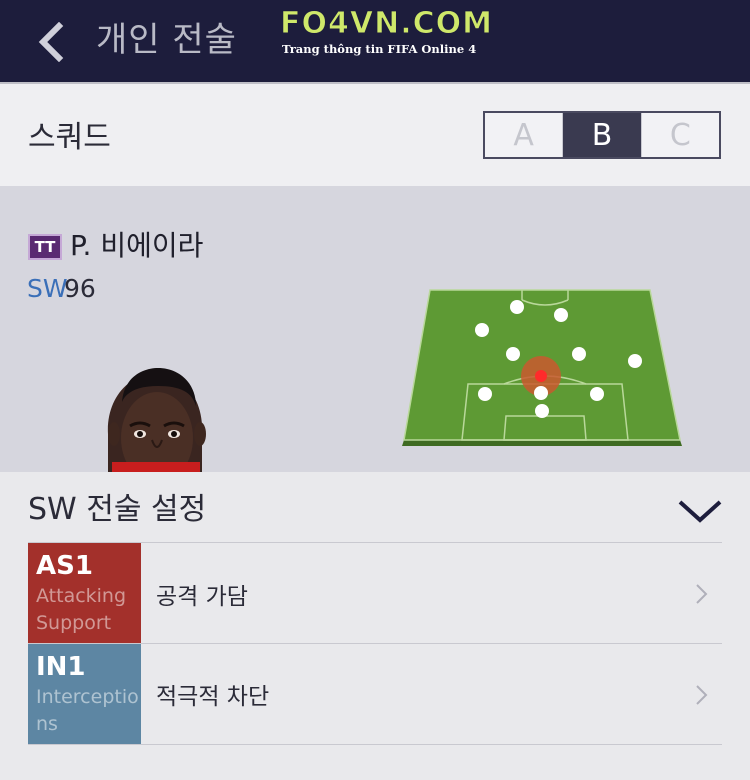 This screenshot has width=750, height=780. I want to click on tactic-label: 공격 가담, so click(202, 596).